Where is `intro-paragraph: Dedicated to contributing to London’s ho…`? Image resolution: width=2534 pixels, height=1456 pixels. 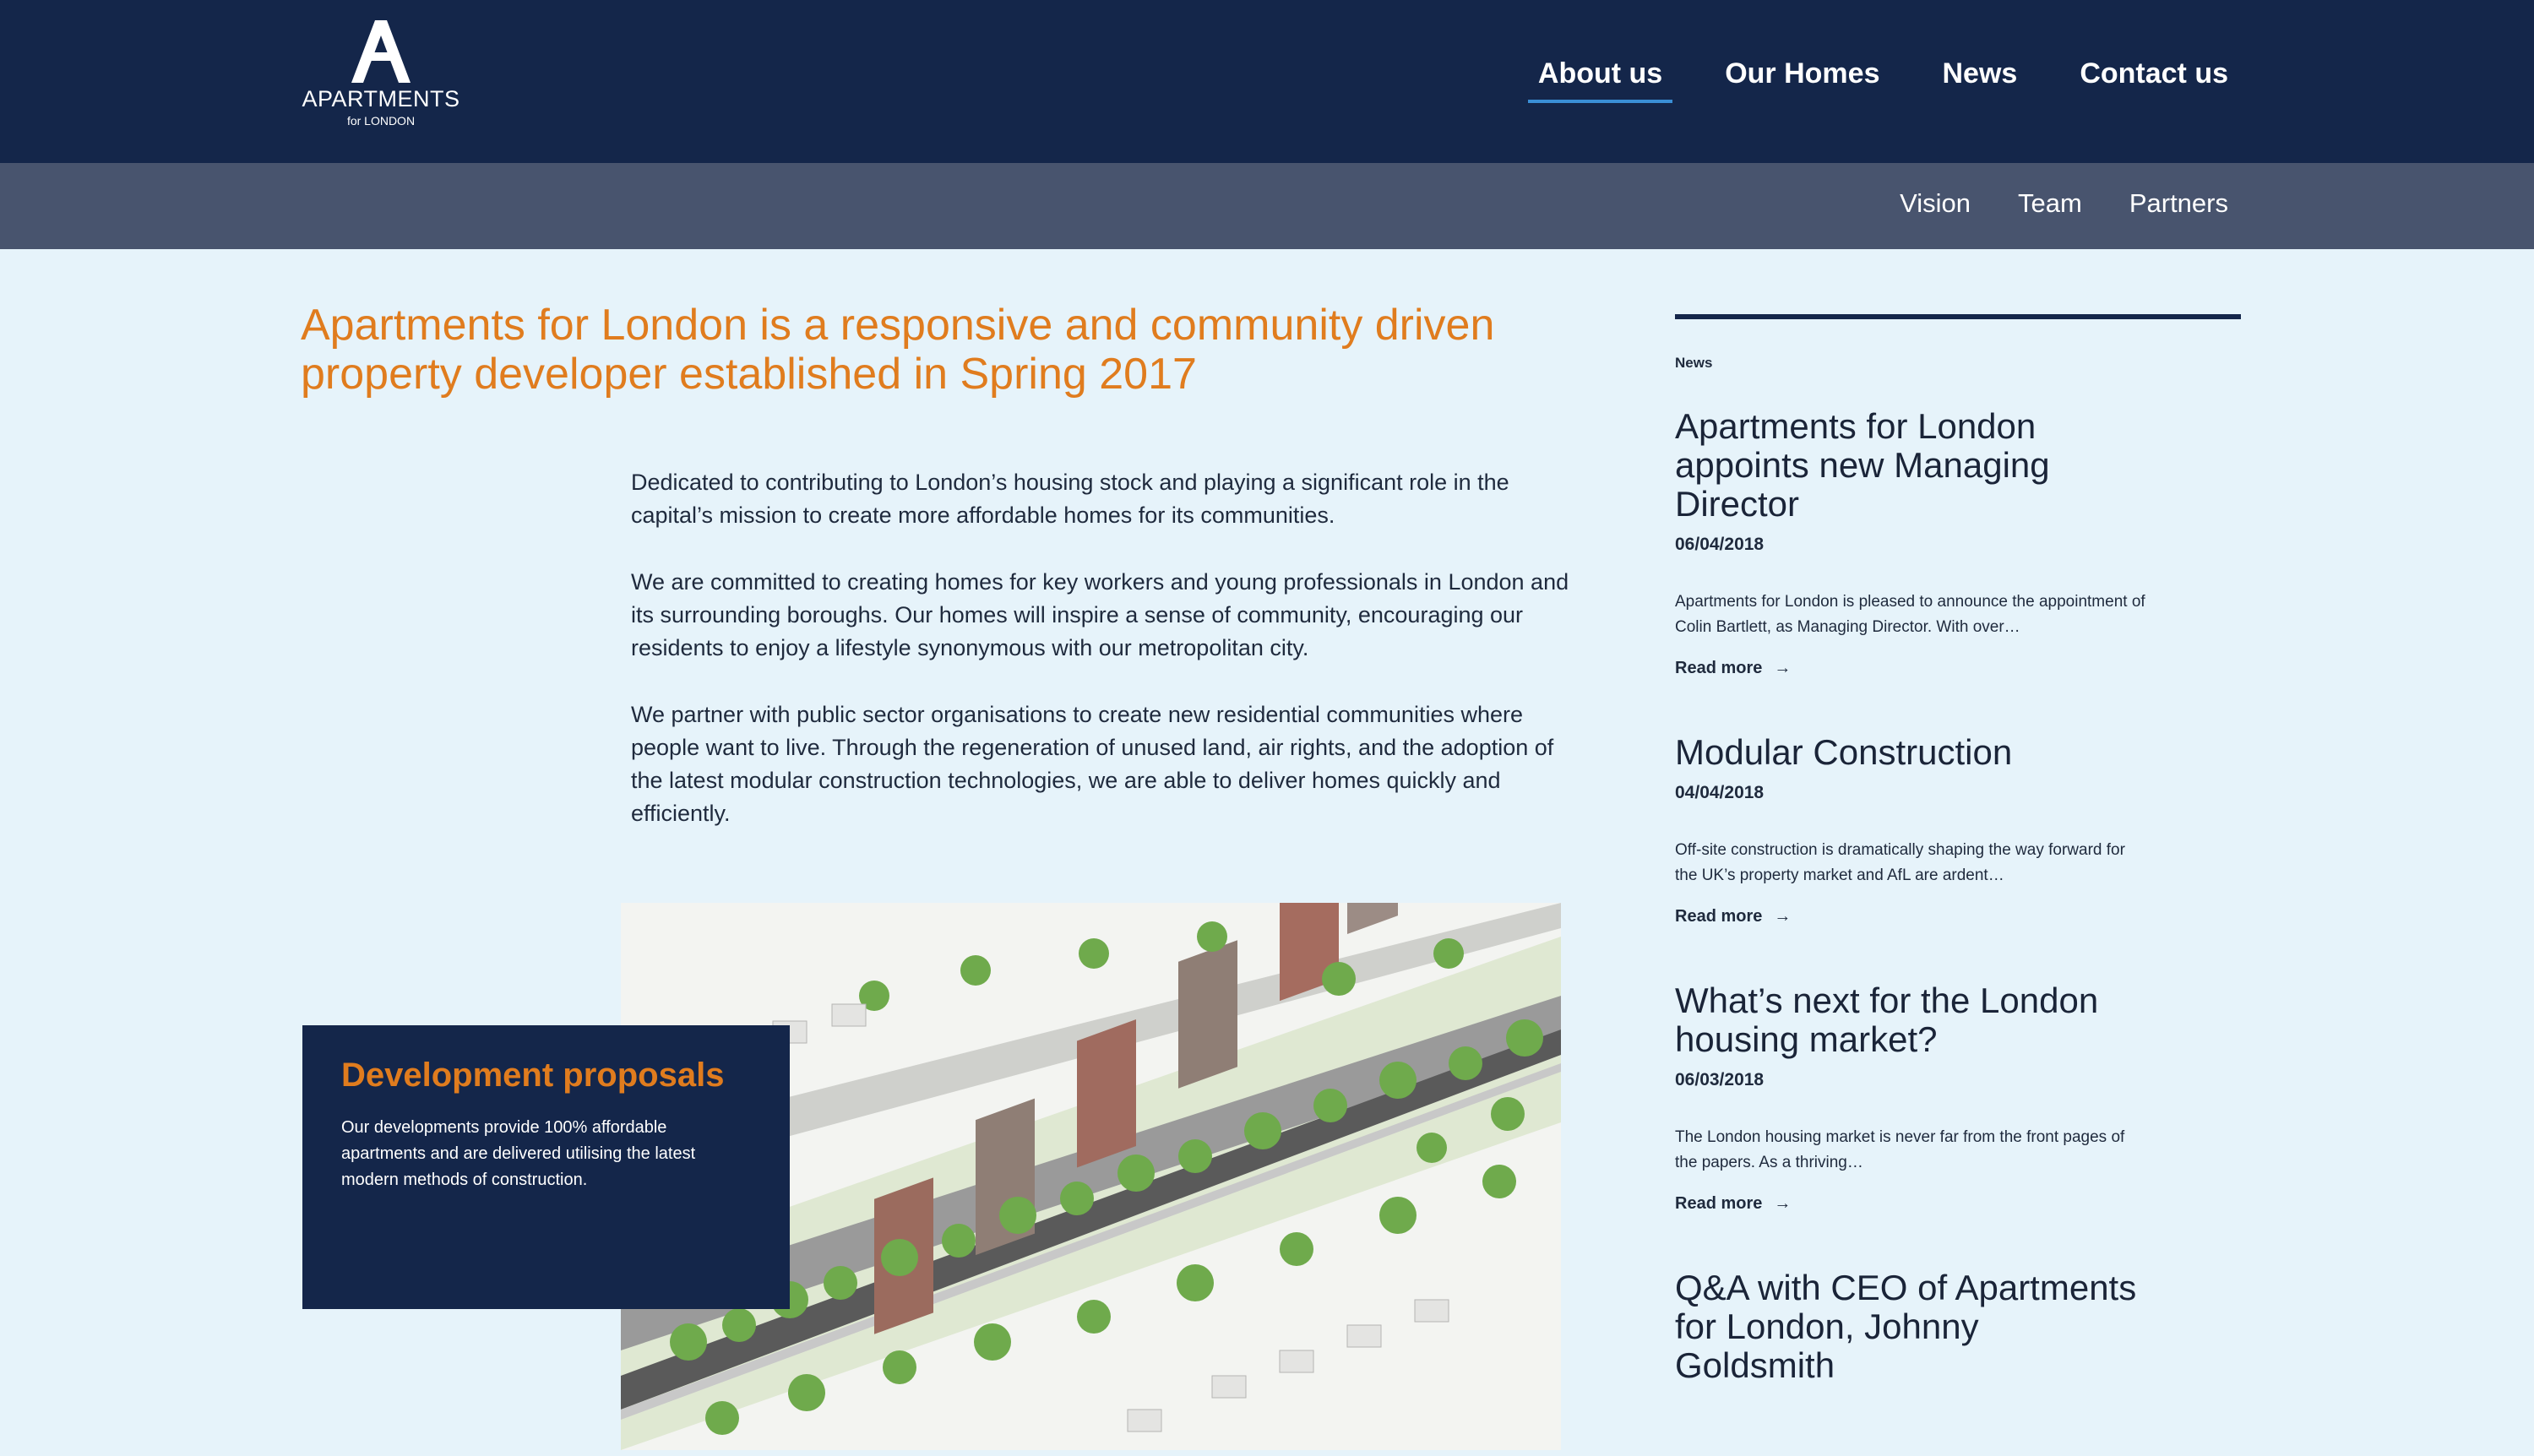
intro-paragraph: Dedicated to contributing to London’s ho… is located at coordinates (1070, 499).